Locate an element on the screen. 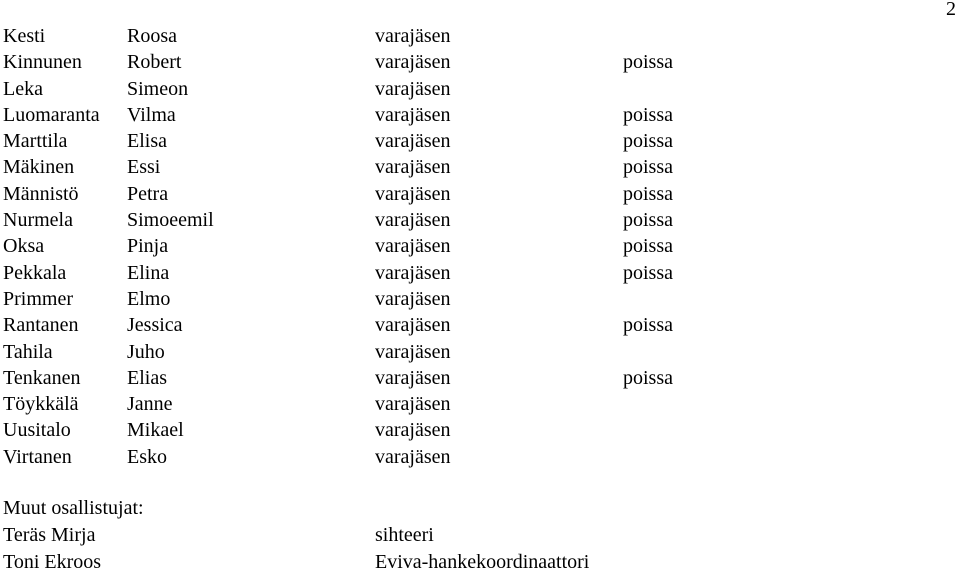 This screenshot has width=960, height=576. member-first-name: Elisa is located at coordinates (147, 141).